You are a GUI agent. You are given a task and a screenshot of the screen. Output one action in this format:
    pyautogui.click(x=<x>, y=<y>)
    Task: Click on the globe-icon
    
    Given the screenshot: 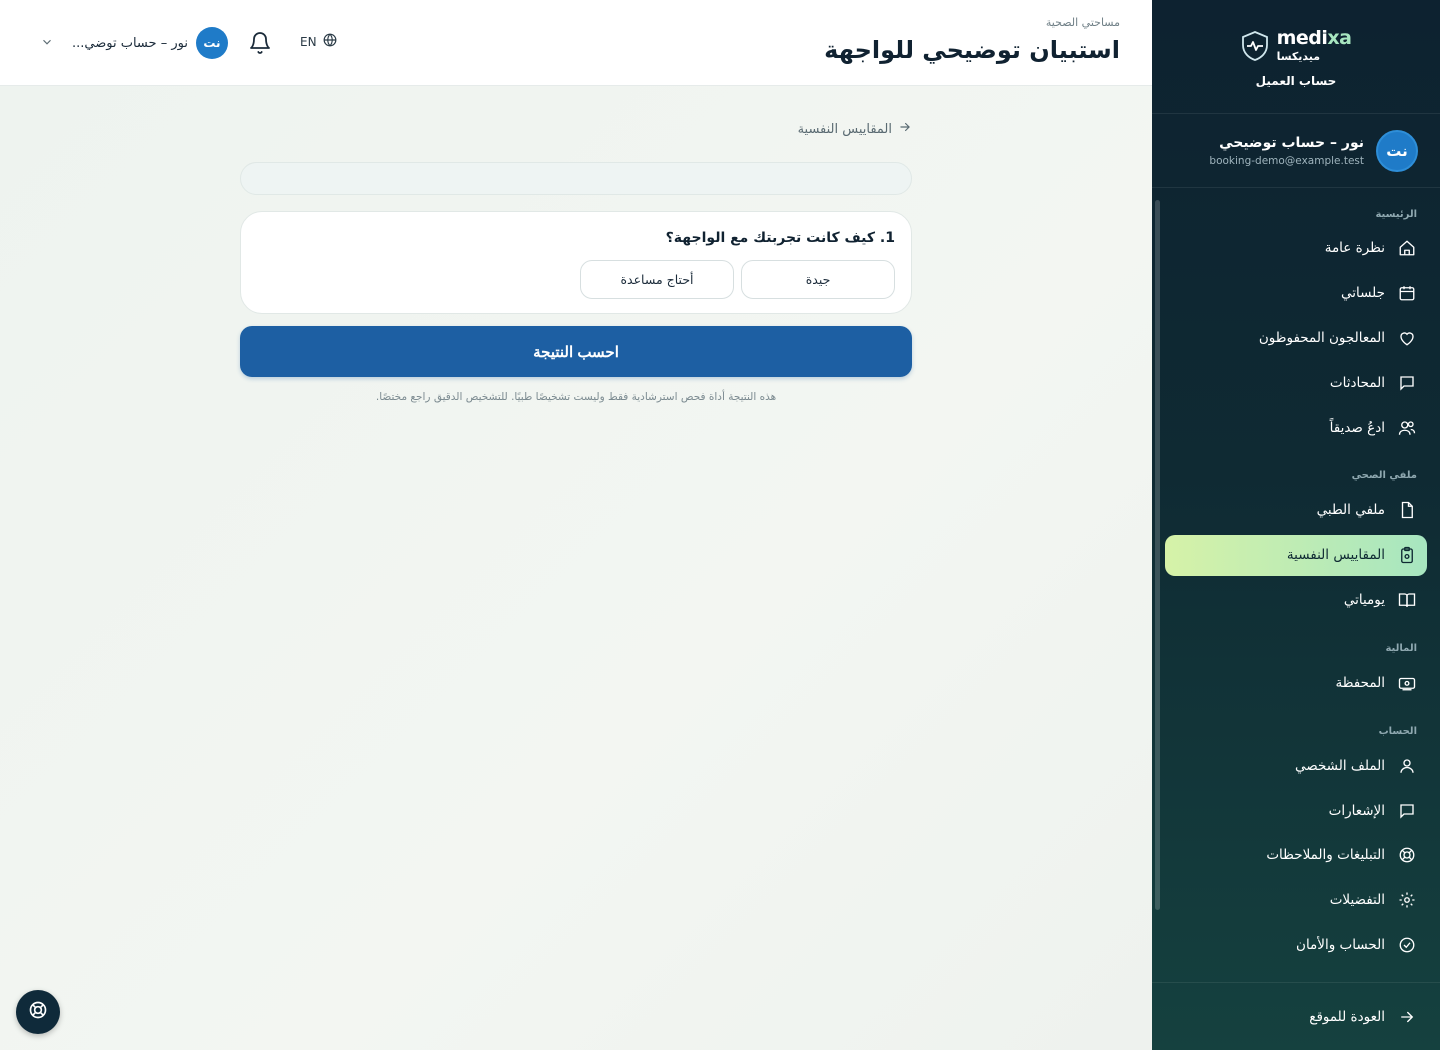 What is the action you would take?
    pyautogui.click(x=330, y=41)
    